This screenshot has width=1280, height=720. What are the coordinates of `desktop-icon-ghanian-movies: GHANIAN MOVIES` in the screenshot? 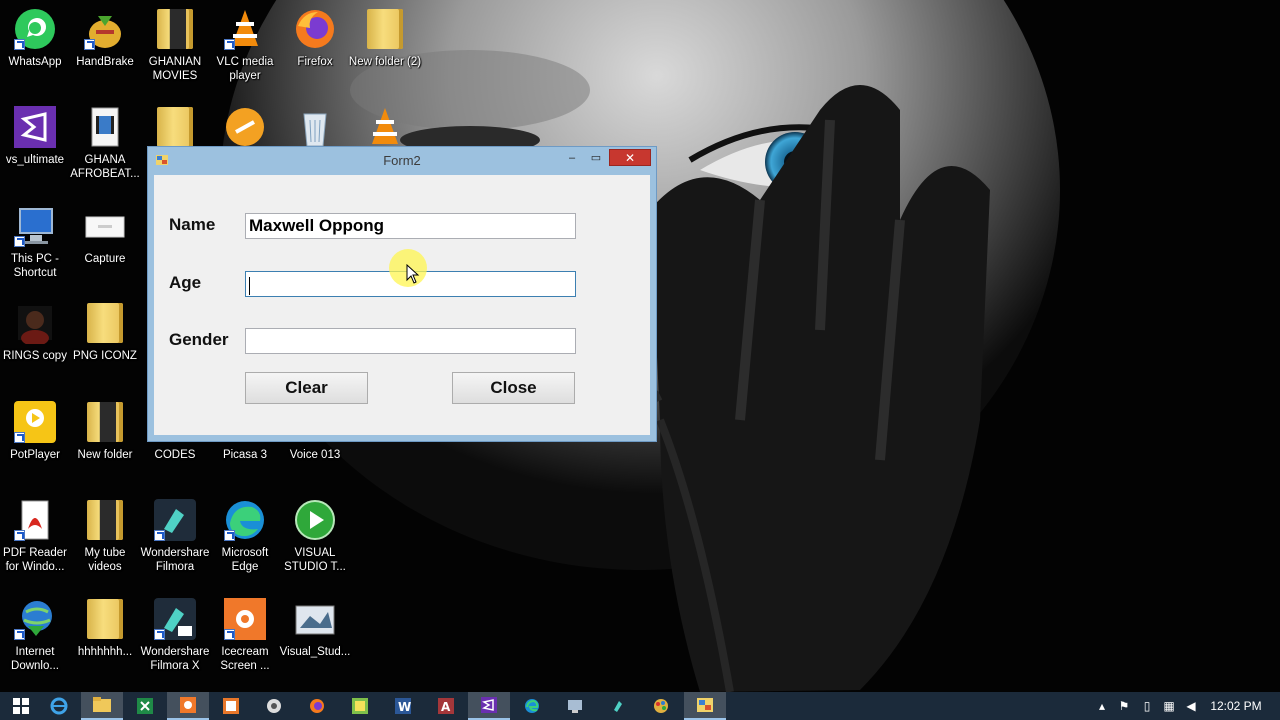 It's located at (175, 54).